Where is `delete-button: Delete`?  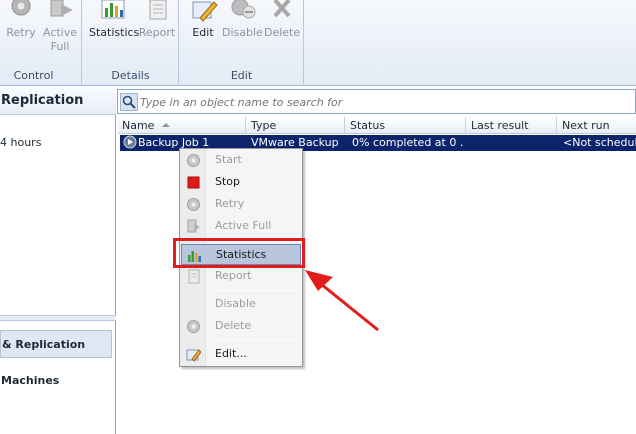
delete-button: Delete is located at coordinates (282, 20).